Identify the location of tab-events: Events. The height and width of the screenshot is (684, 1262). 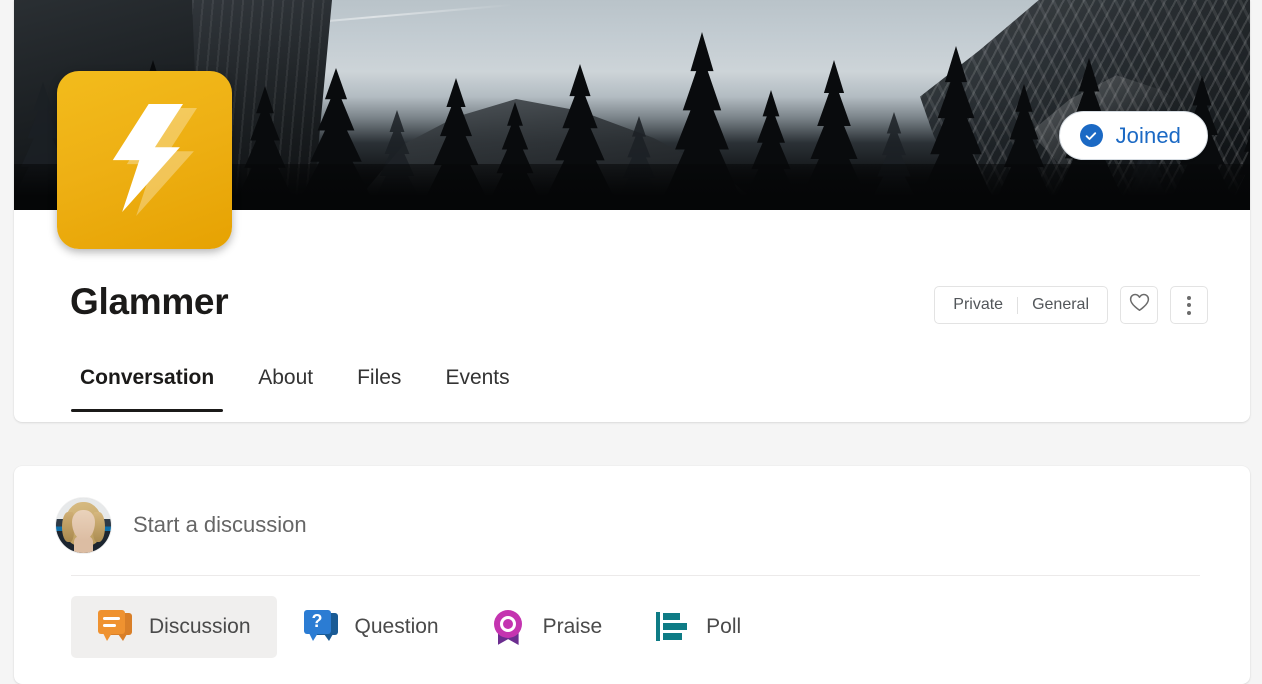
(477, 388).